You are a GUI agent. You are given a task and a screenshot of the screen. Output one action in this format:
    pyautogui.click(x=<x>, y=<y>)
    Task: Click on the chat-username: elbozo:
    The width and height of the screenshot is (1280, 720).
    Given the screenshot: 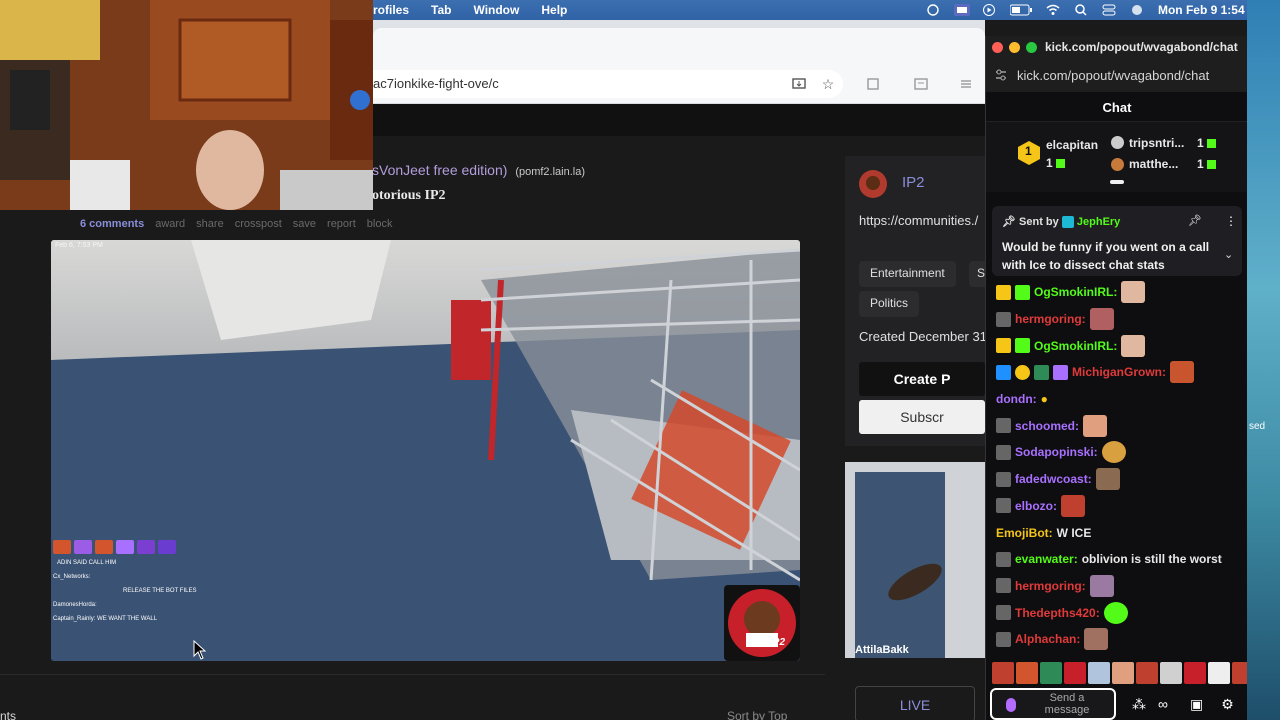 What is the action you would take?
    pyautogui.click(x=1036, y=506)
    